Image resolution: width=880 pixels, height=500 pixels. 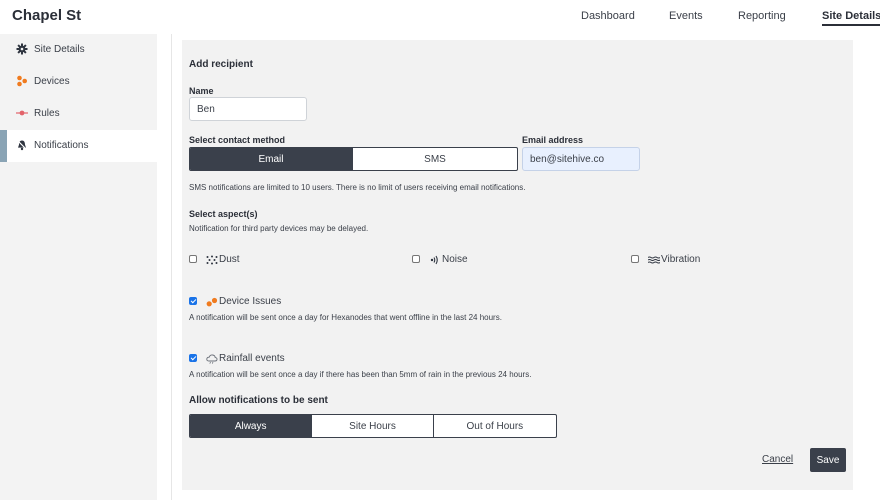 I want to click on sidebar-item-site-details: Site Details, so click(x=78, y=50).